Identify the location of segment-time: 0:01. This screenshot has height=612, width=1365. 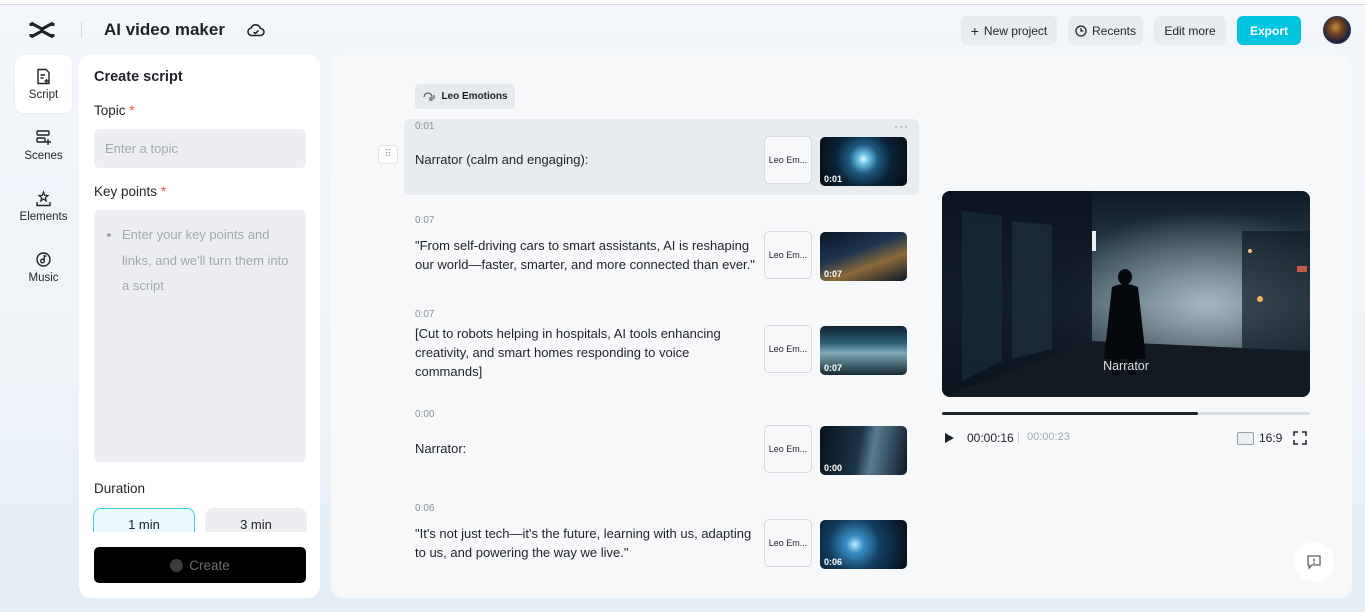
(424, 126).